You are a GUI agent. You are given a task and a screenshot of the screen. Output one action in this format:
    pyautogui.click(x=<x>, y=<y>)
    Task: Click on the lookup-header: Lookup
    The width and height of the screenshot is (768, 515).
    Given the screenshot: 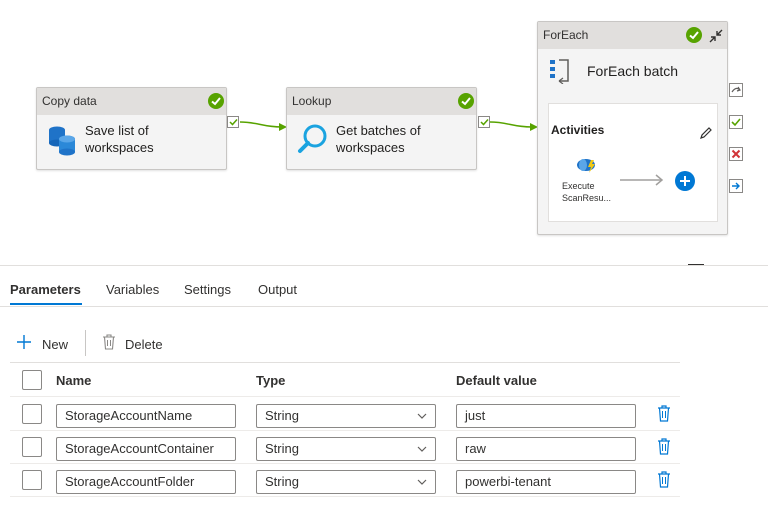 What is the action you would take?
    pyautogui.click(x=381, y=101)
    